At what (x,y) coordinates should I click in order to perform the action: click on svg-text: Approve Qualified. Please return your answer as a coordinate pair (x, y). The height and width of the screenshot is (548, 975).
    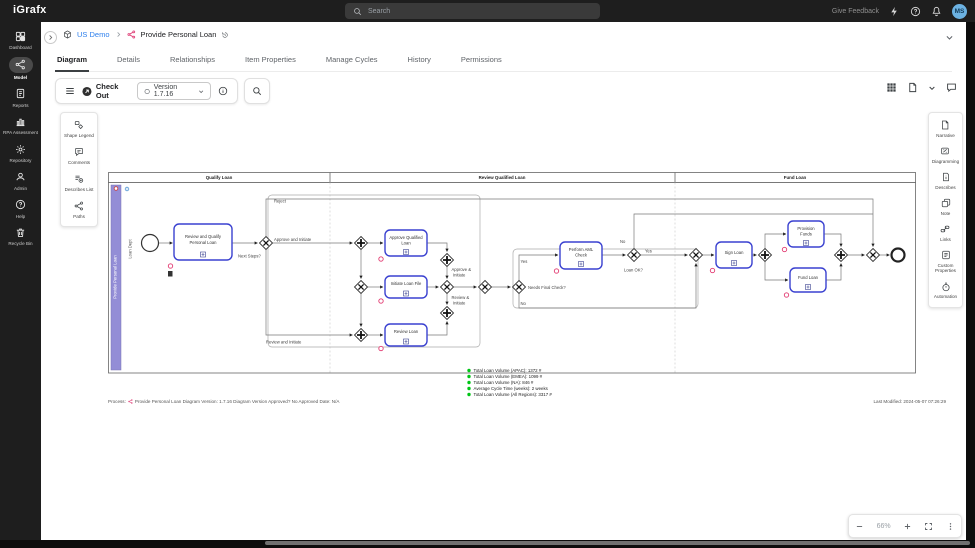
    Looking at the image, I should click on (406, 237).